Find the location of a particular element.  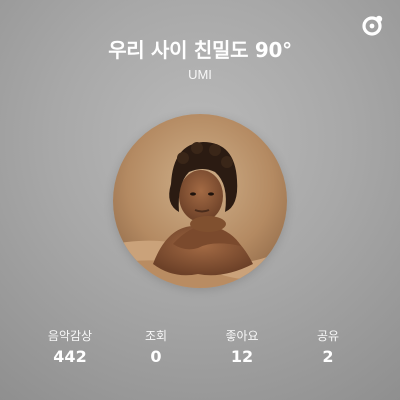

song-title: 우리 사이 친밀도 90° is located at coordinates (200, 50).